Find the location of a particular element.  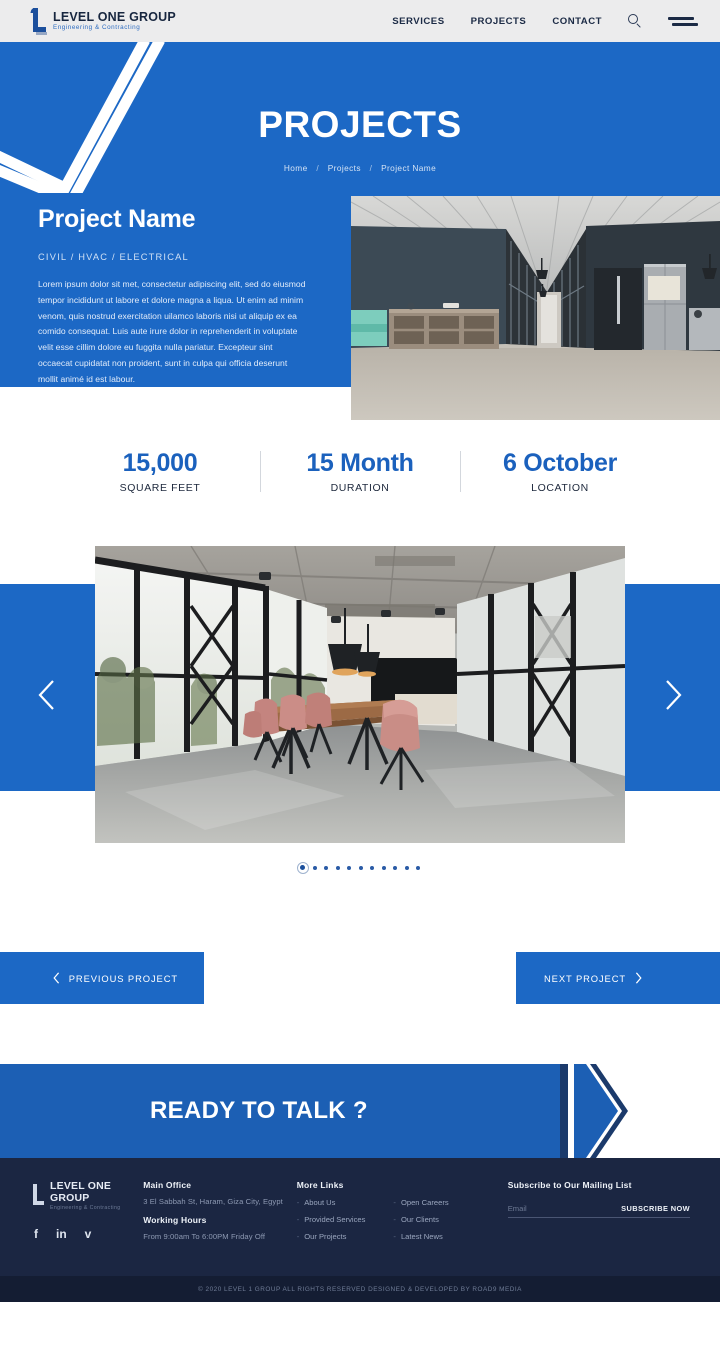

nav-item-contact: CONTACT is located at coordinates (577, 21).